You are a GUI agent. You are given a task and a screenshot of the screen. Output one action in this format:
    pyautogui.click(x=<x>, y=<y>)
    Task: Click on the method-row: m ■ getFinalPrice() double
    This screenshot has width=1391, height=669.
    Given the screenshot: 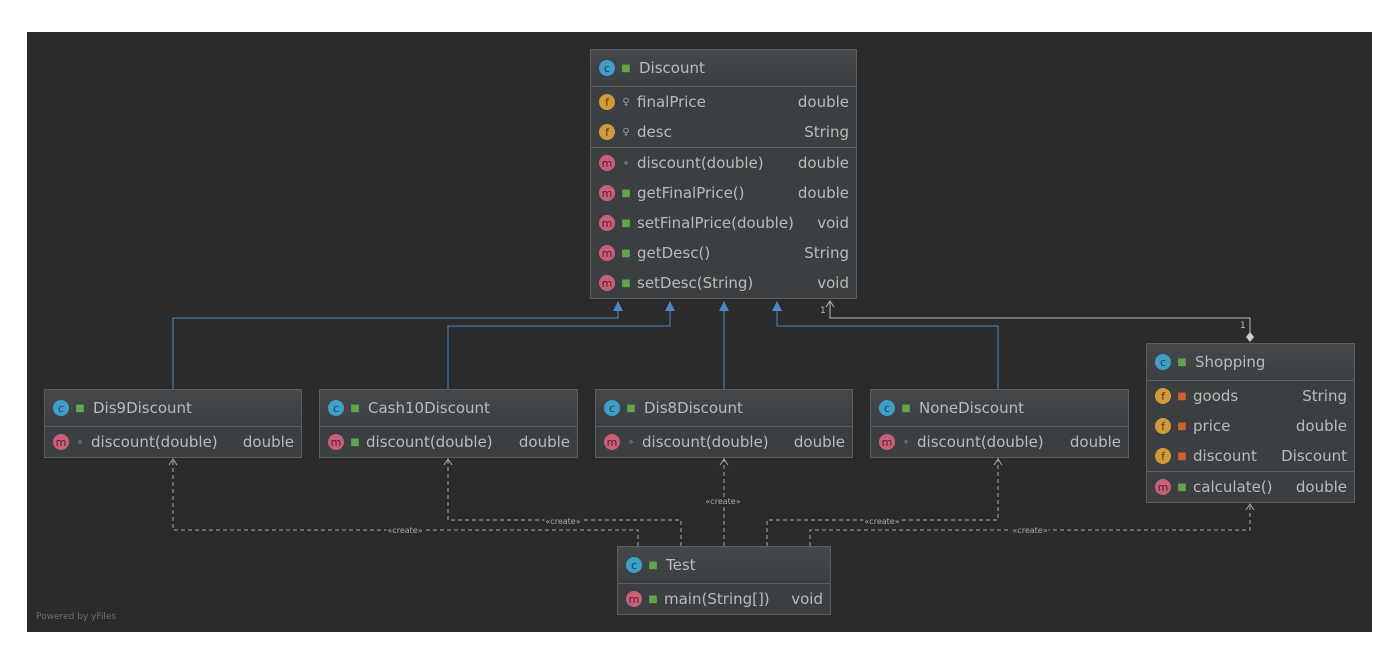 What is the action you would take?
    pyautogui.click(x=723, y=193)
    